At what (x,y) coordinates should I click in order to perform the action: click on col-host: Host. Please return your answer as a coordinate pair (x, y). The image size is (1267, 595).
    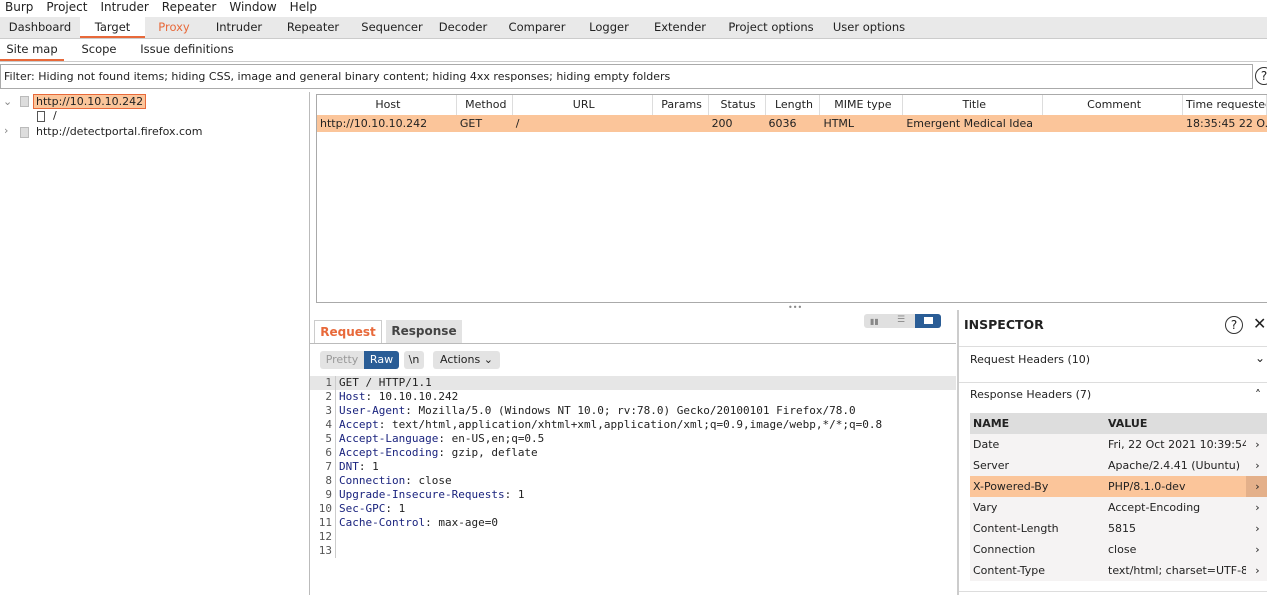
    Looking at the image, I should click on (387, 105).